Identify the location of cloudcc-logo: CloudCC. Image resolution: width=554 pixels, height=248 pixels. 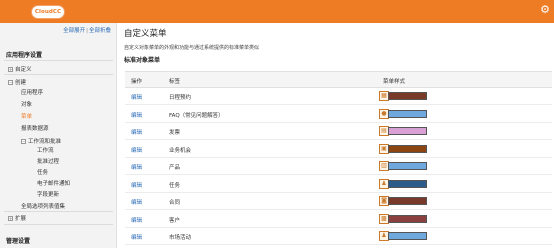
(48, 12).